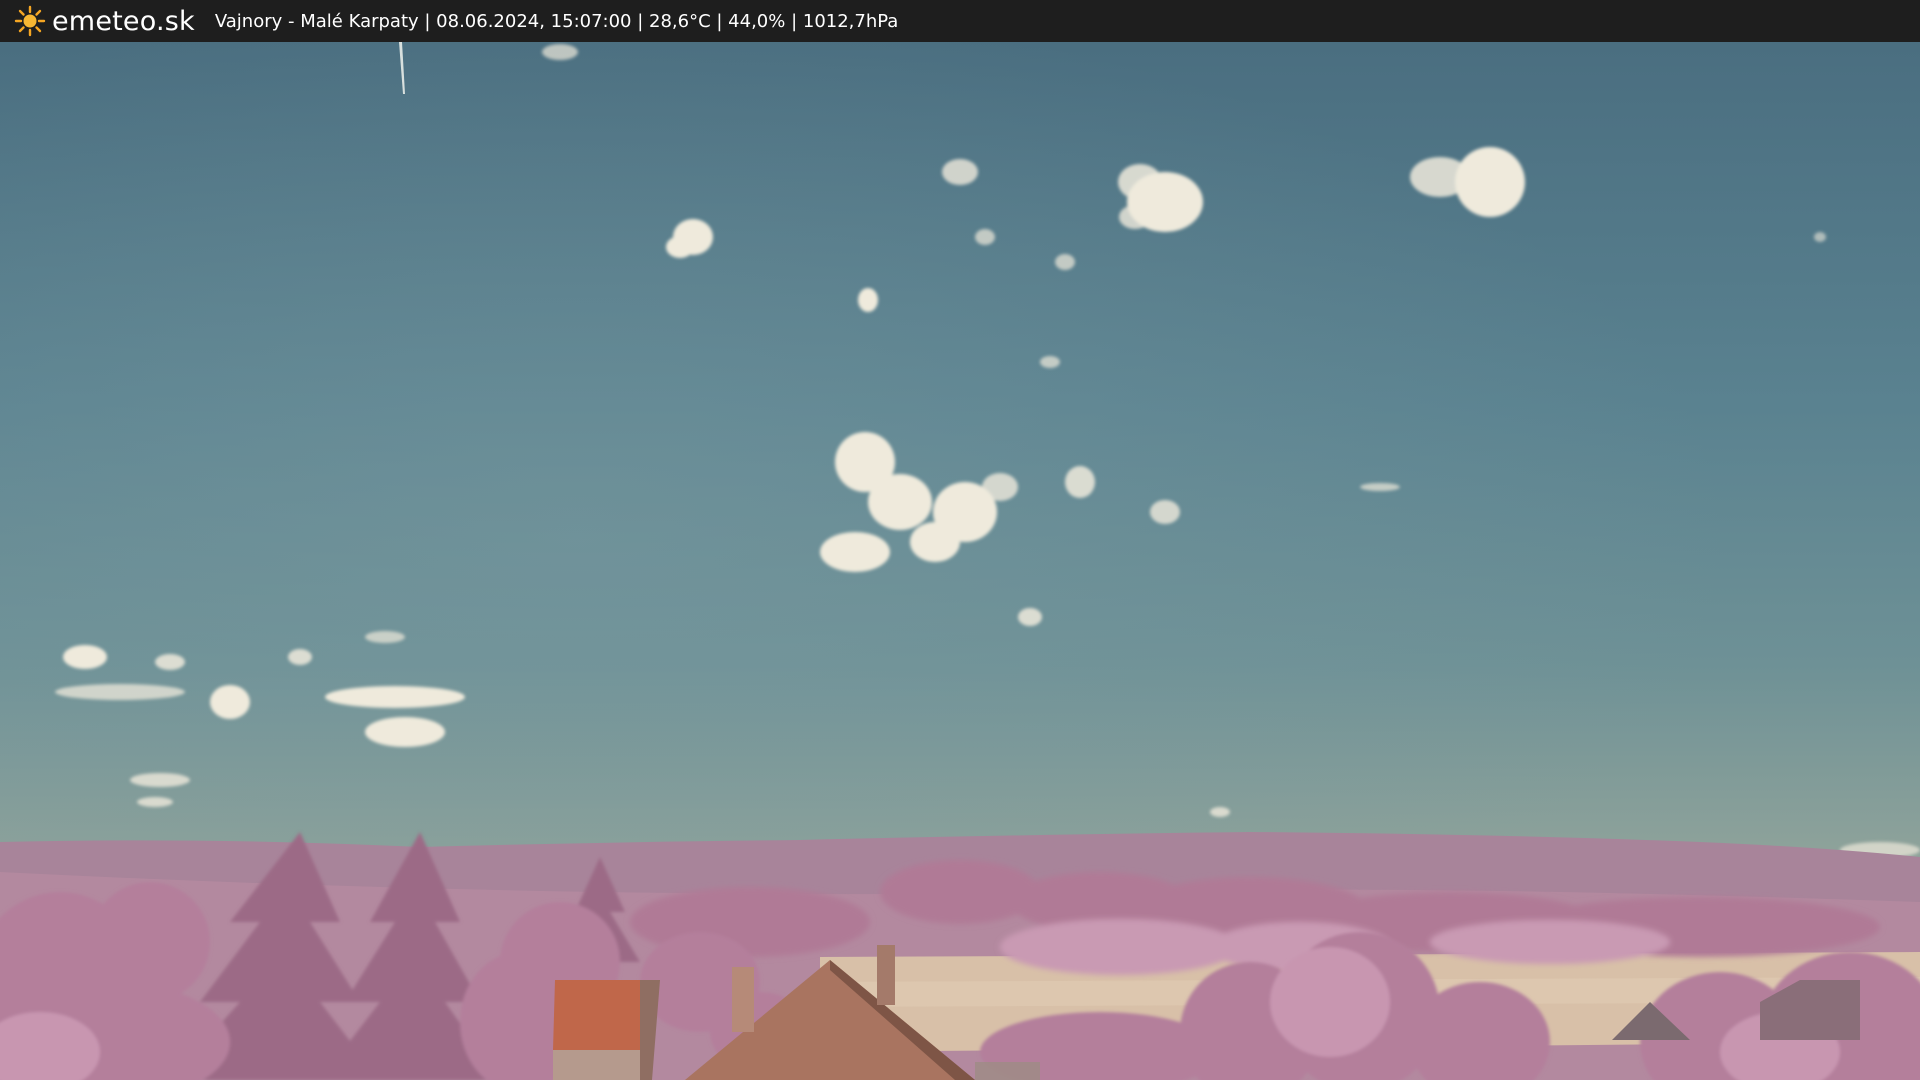 The image size is (1920, 1080). I want to click on brand-name: emeteo.sk, so click(123, 21).